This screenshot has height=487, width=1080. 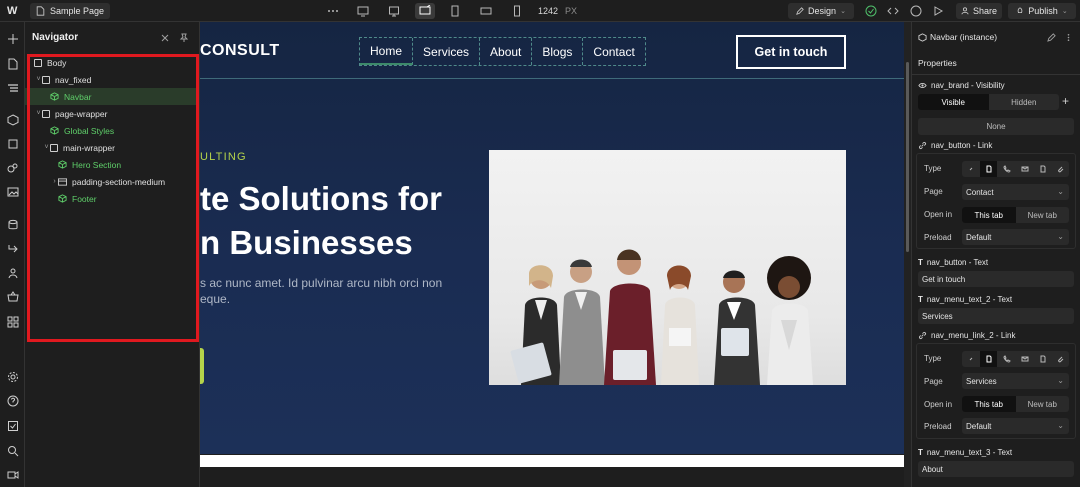 What do you see at coordinates (791, 52) in the screenshot?
I see `get-in-touch-button: Get in touch` at bounding box center [791, 52].